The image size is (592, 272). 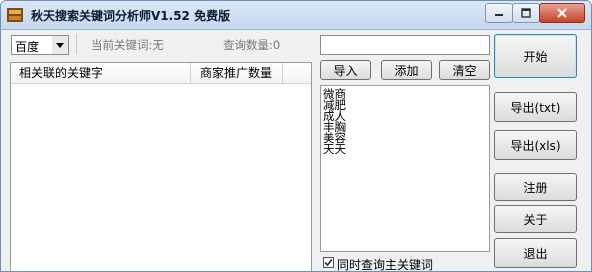 What do you see at coordinates (252, 45) in the screenshot?
I see `query-count-label: 查询数量:0` at bounding box center [252, 45].